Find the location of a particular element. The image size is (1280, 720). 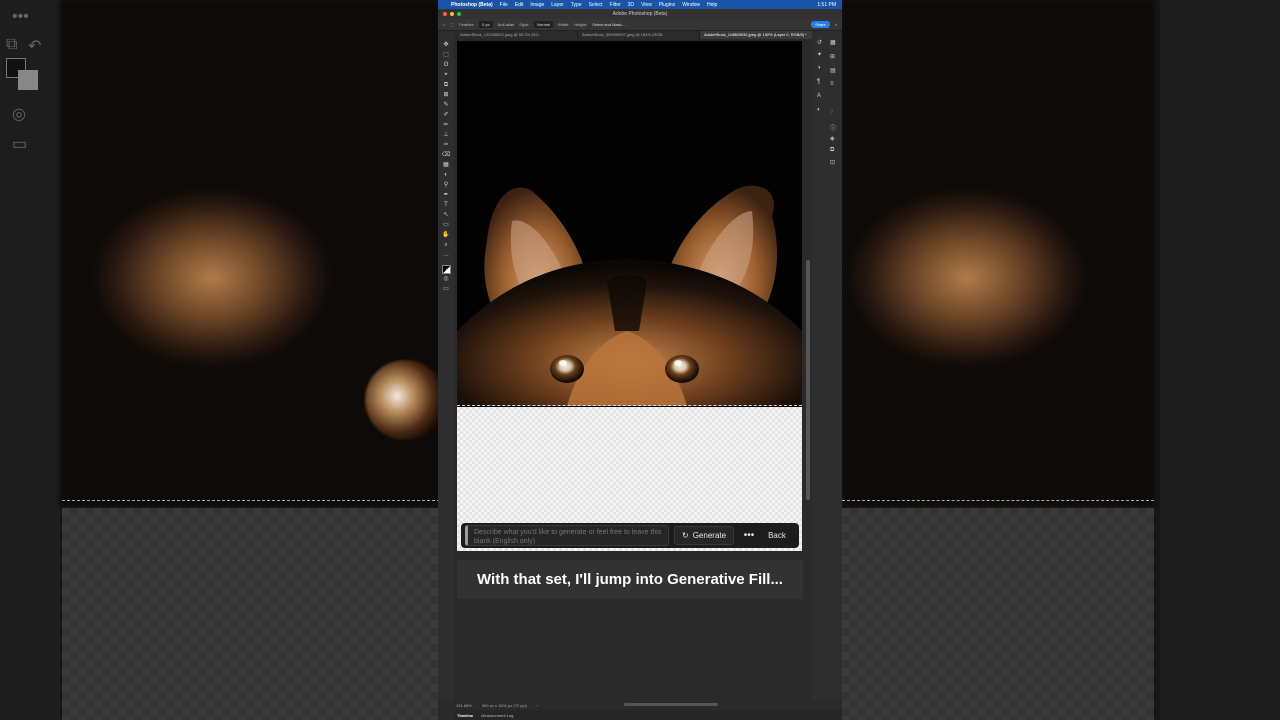

generate-button: ↻ Generate is located at coordinates (704, 535).